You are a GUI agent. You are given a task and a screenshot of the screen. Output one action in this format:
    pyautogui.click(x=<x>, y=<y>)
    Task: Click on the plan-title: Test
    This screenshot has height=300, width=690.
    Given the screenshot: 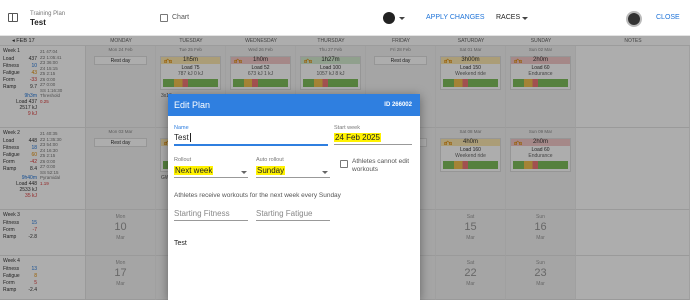 What is the action you would take?
    pyautogui.click(x=38, y=22)
    